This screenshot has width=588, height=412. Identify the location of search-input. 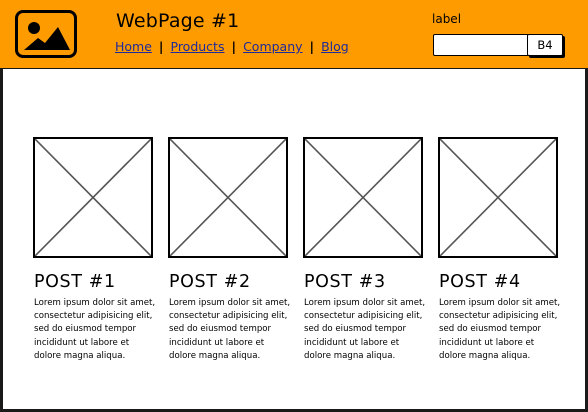
(481, 45).